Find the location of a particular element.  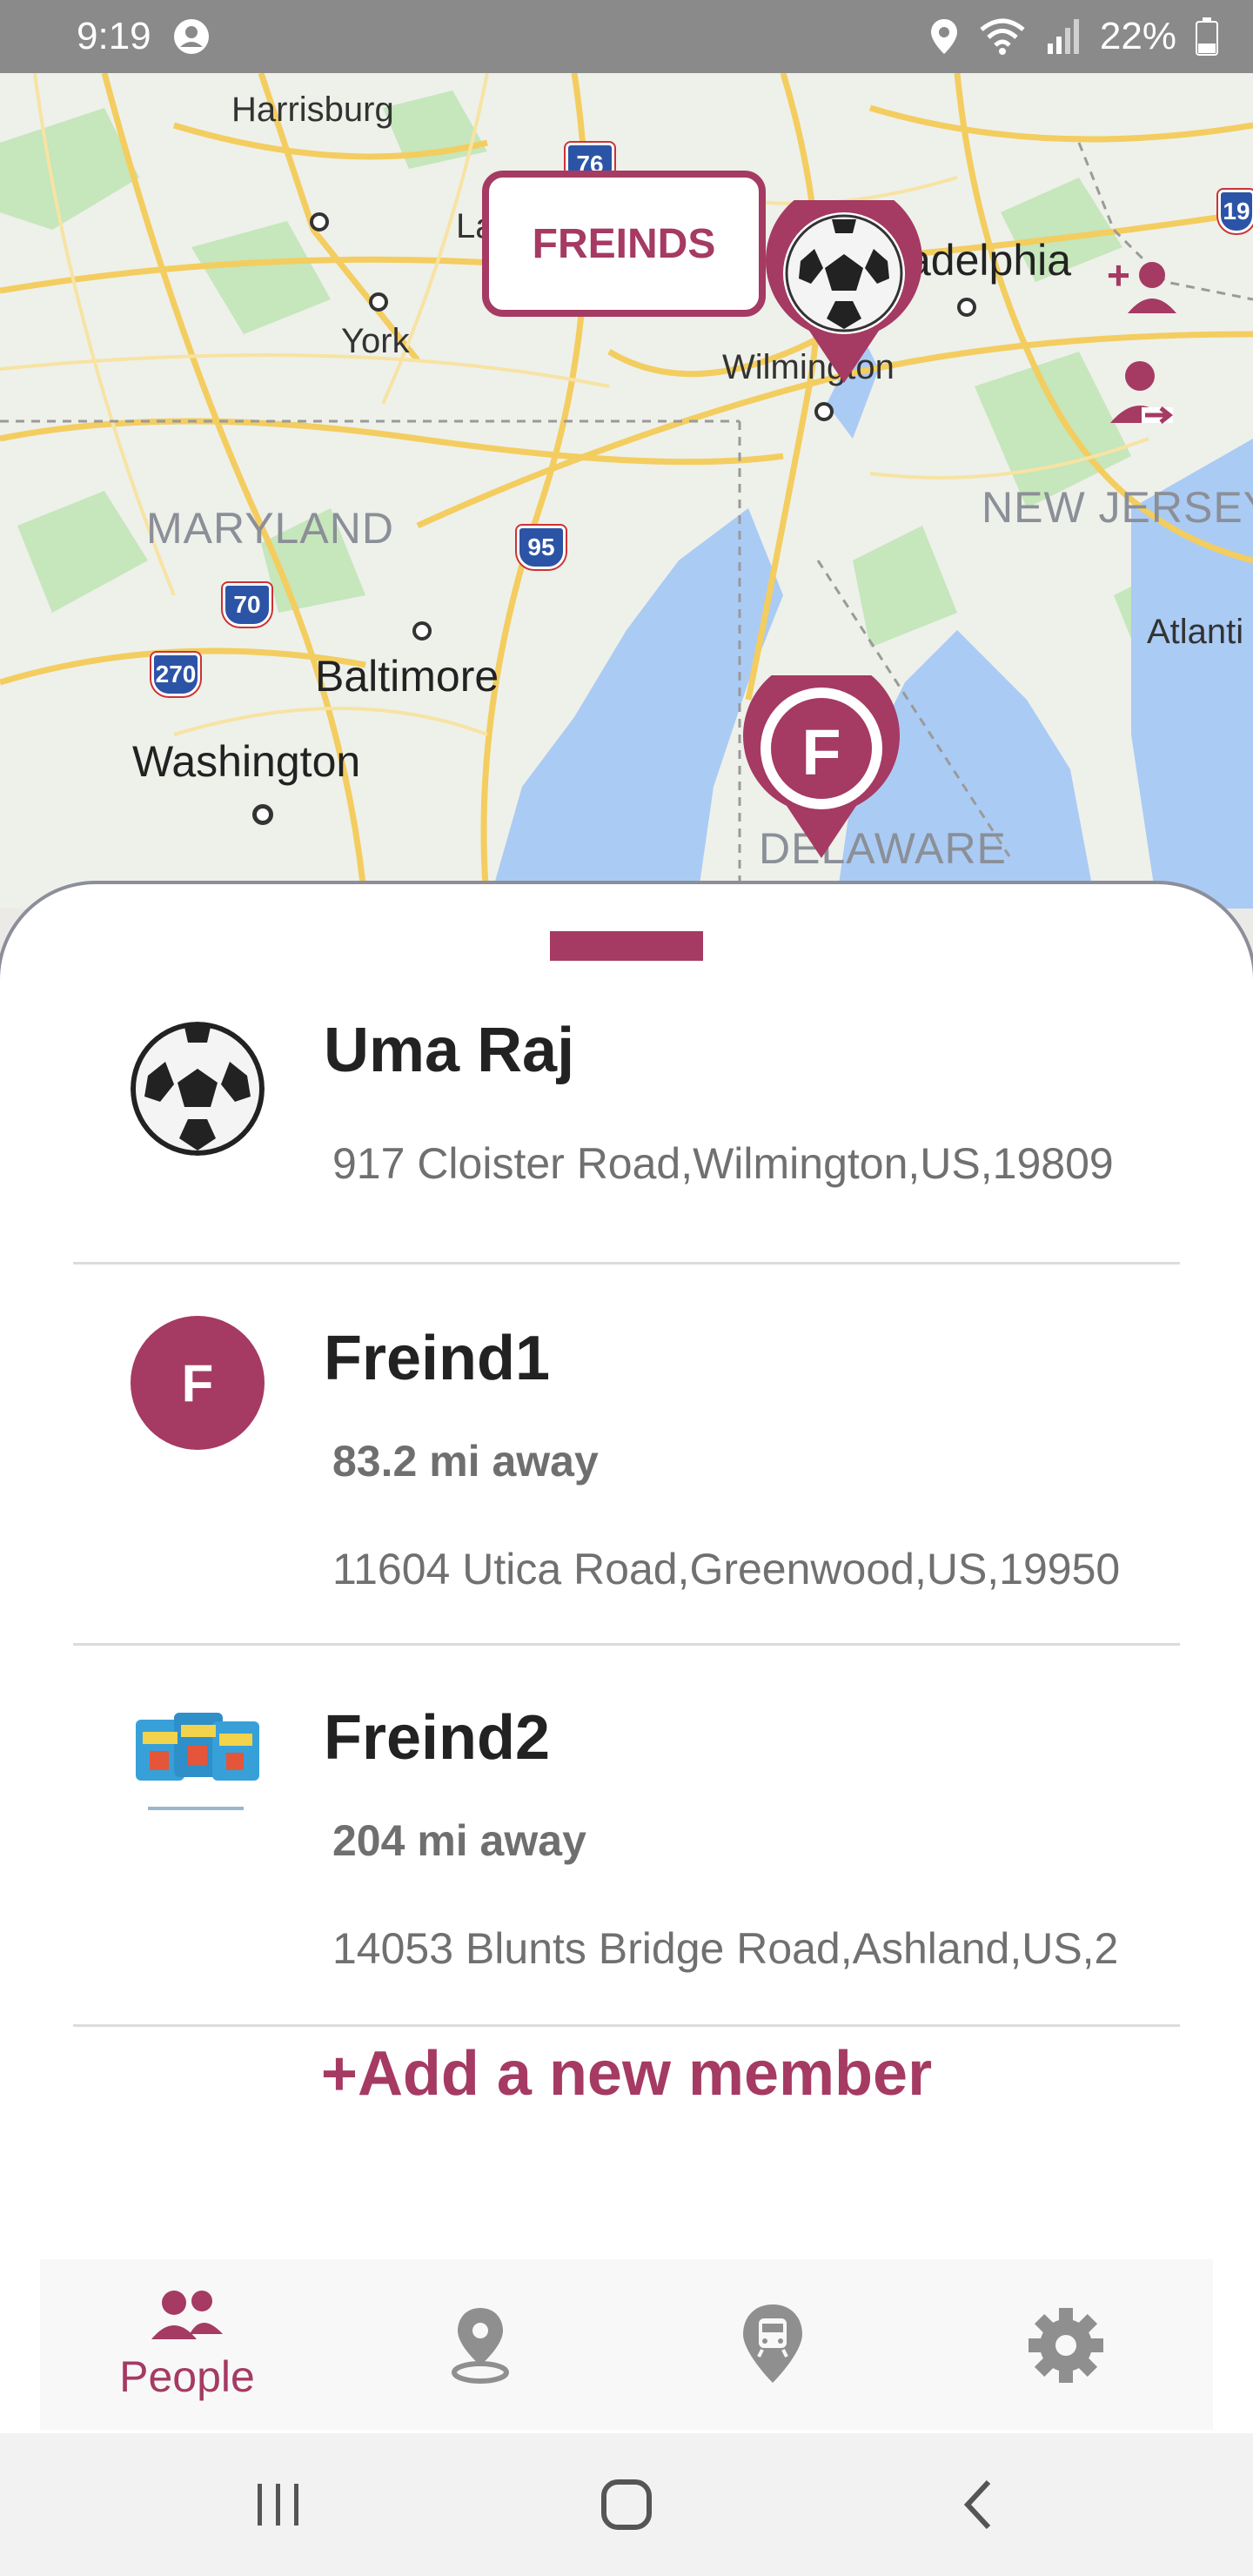

battery-percent: 22% is located at coordinates (1137, 36).